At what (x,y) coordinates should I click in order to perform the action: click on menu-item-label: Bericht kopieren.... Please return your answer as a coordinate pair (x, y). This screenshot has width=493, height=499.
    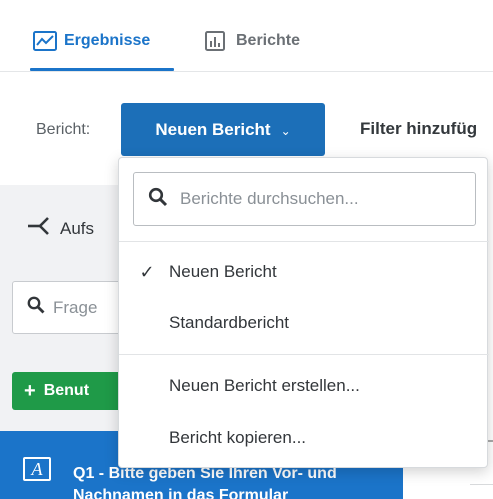
    Looking at the image, I should click on (238, 437).